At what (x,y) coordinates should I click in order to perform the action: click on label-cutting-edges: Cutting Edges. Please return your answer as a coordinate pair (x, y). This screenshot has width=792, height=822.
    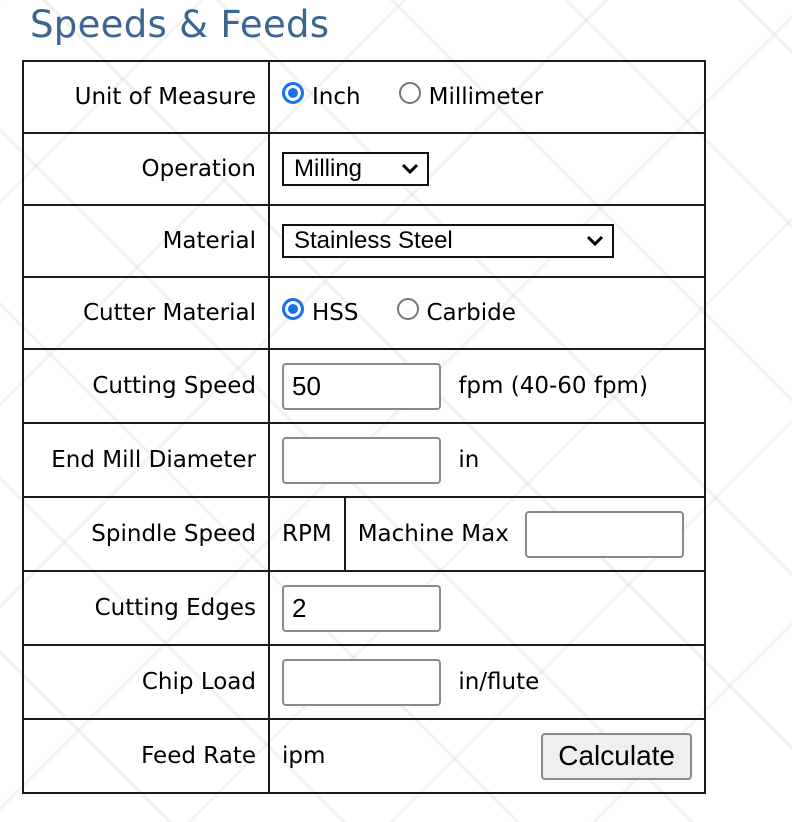
    Looking at the image, I should click on (146, 608).